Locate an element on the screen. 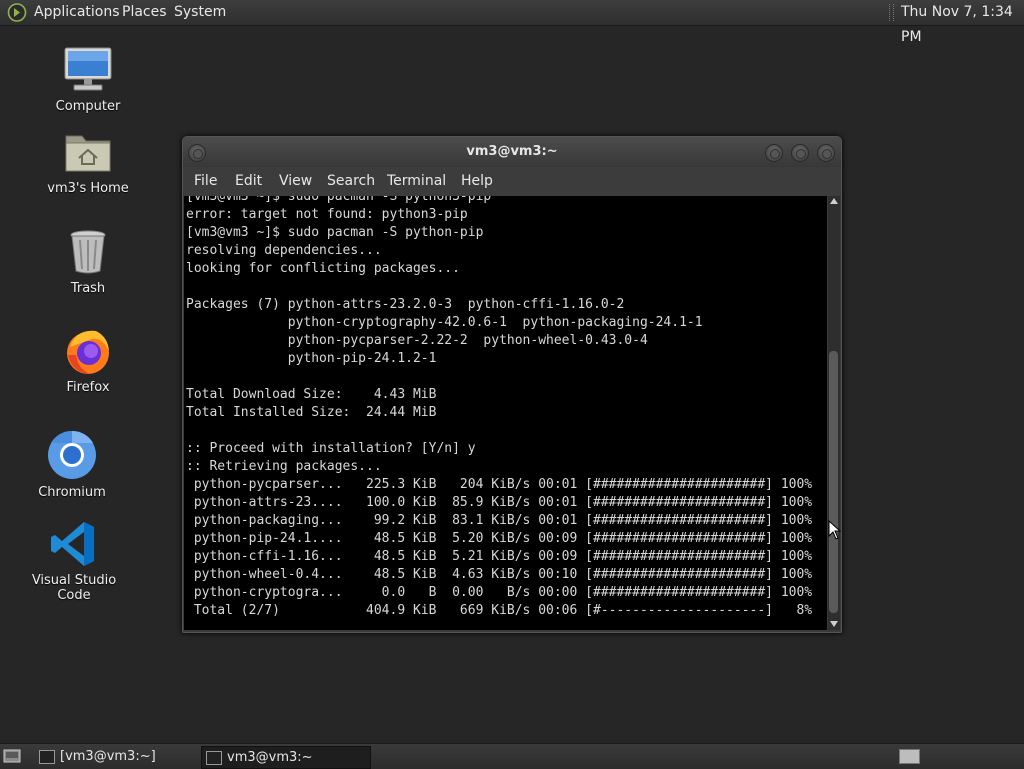 This screenshot has width=1024, height=769. desktop-icon-computer: Computer is located at coordinates (88, 79).